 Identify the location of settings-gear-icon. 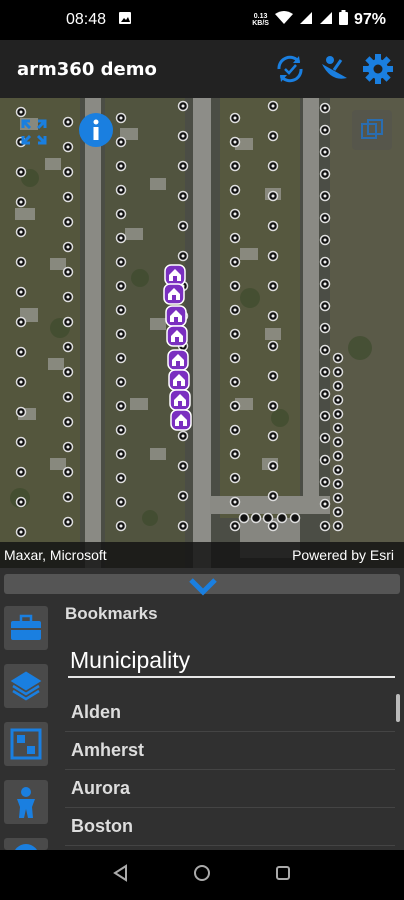
(378, 69).